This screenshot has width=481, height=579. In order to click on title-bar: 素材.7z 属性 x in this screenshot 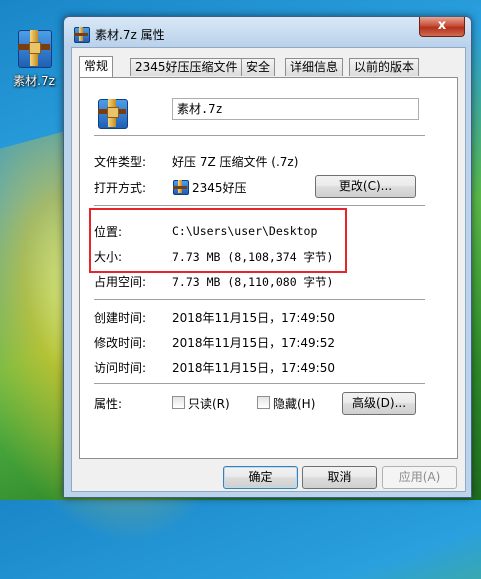, I will do `click(267, 32)`.